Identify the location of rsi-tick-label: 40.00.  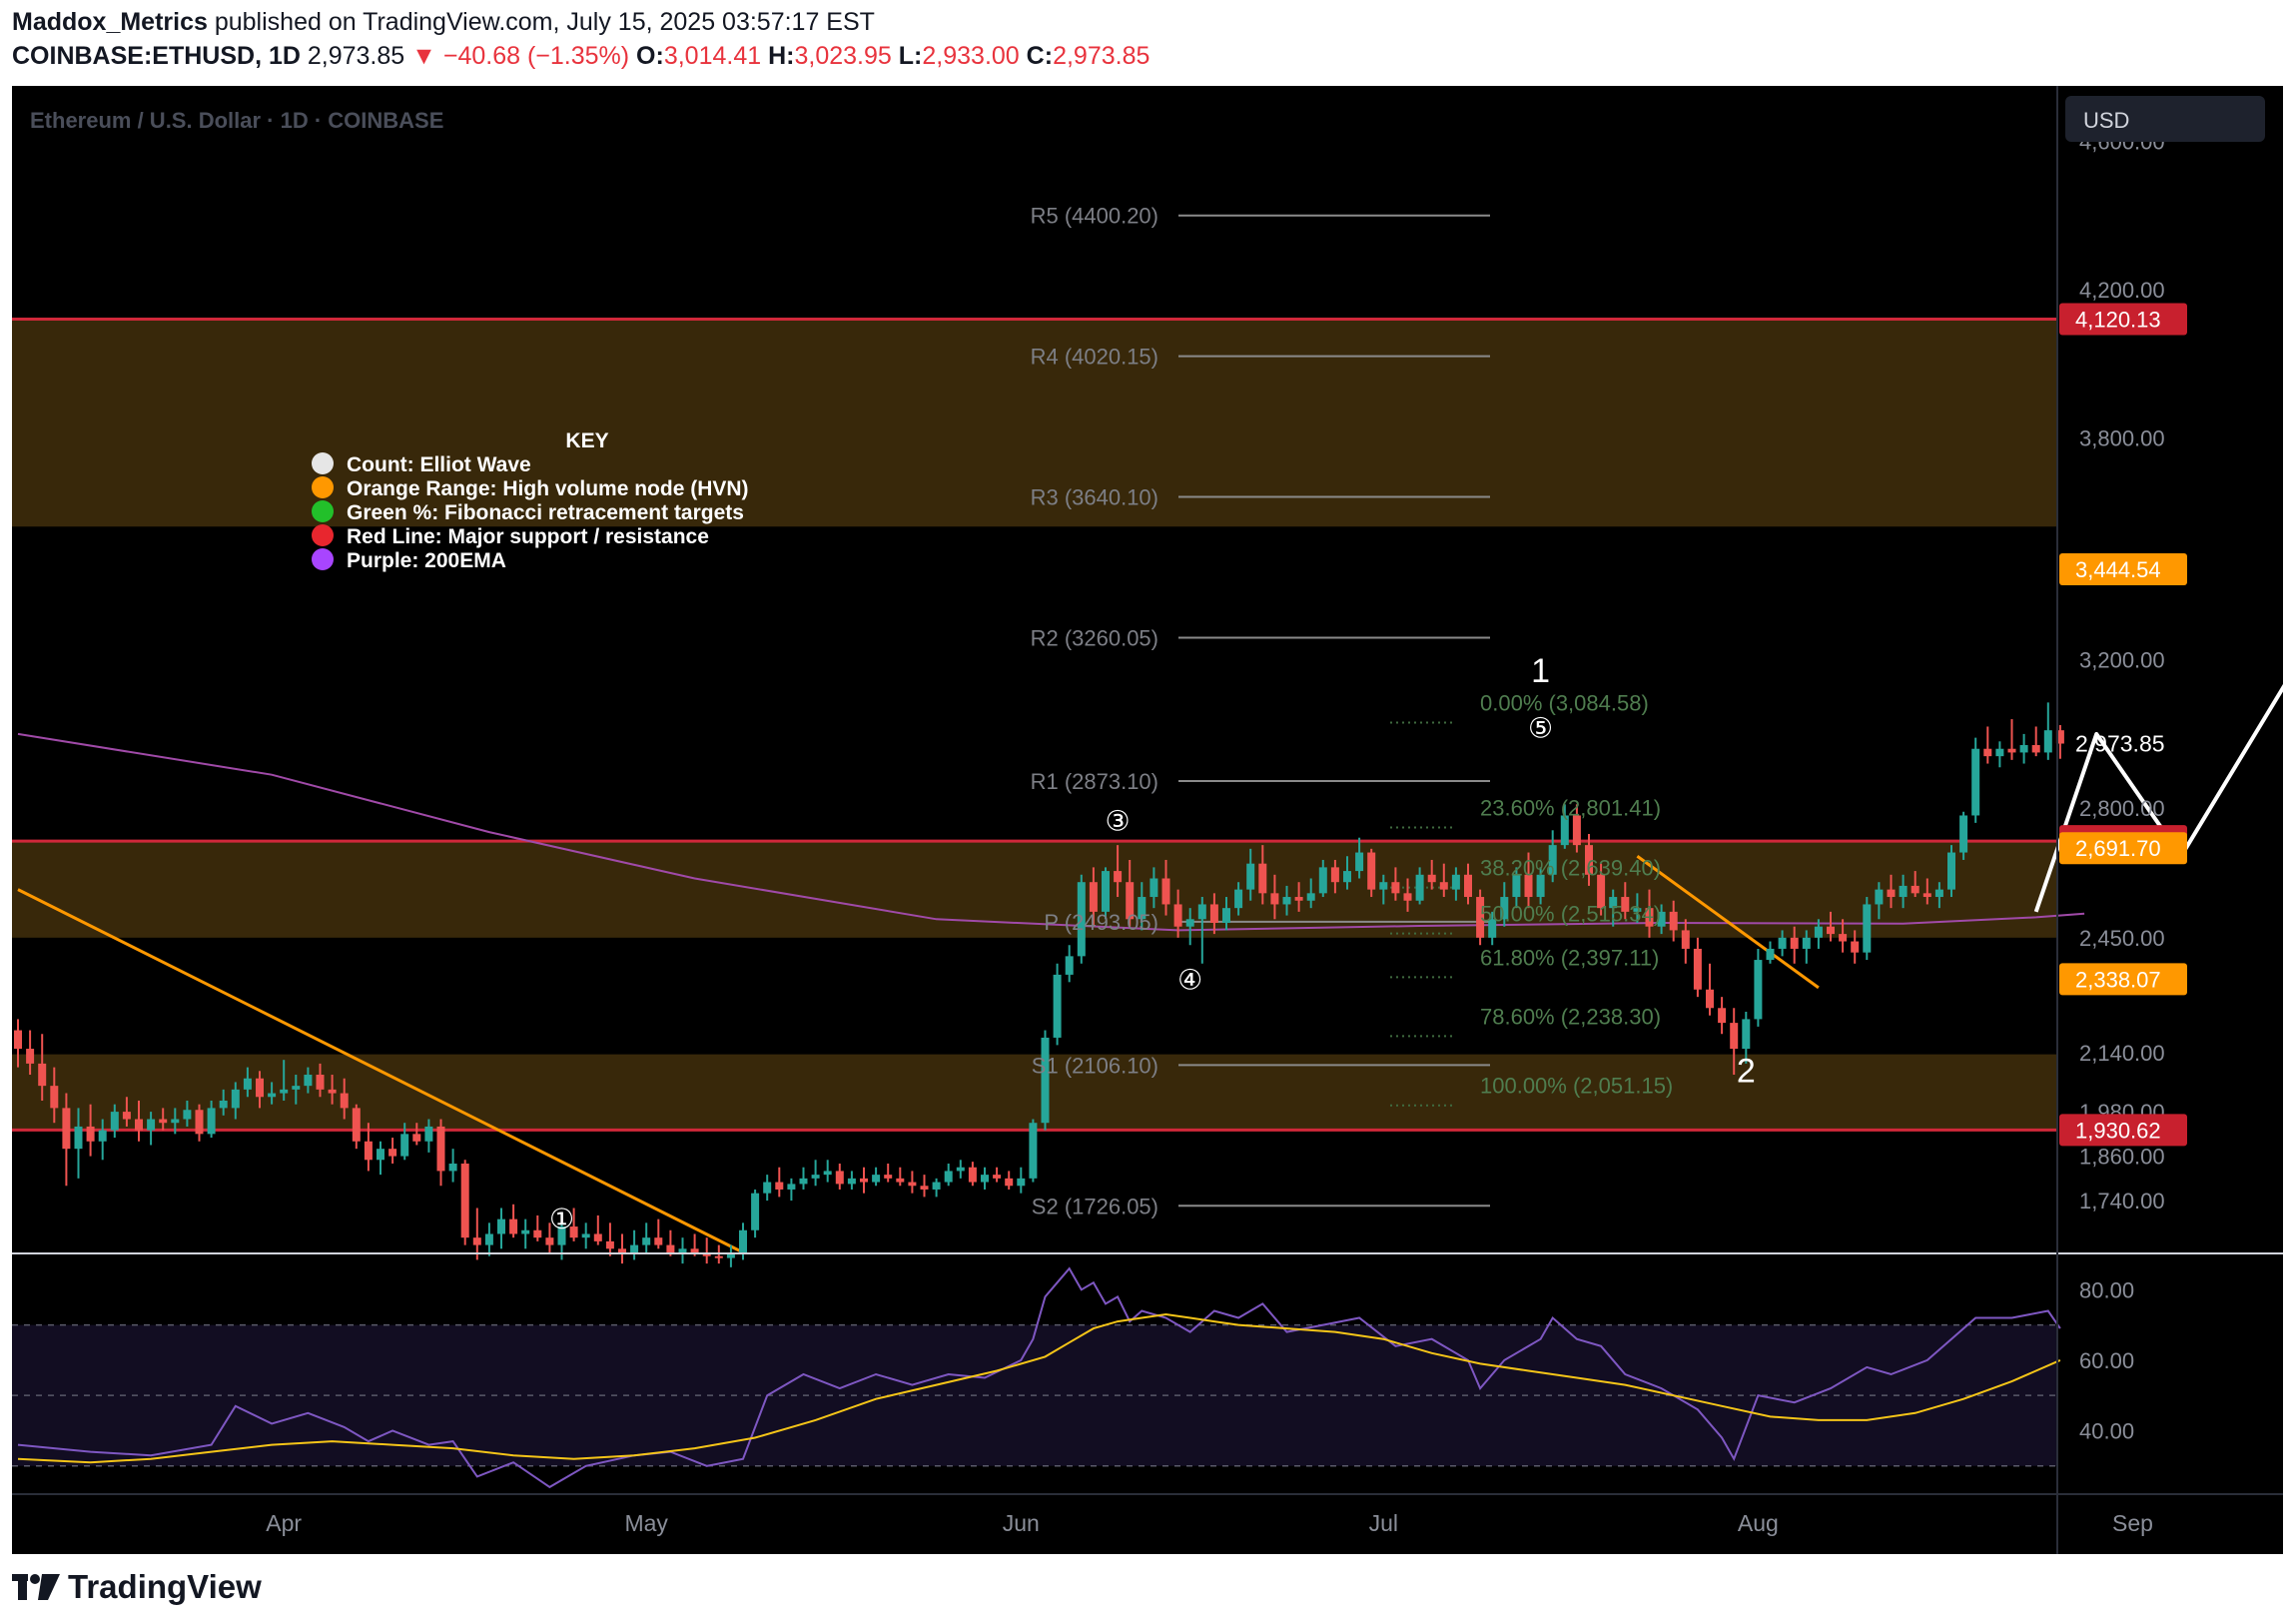
(2106, 1431).